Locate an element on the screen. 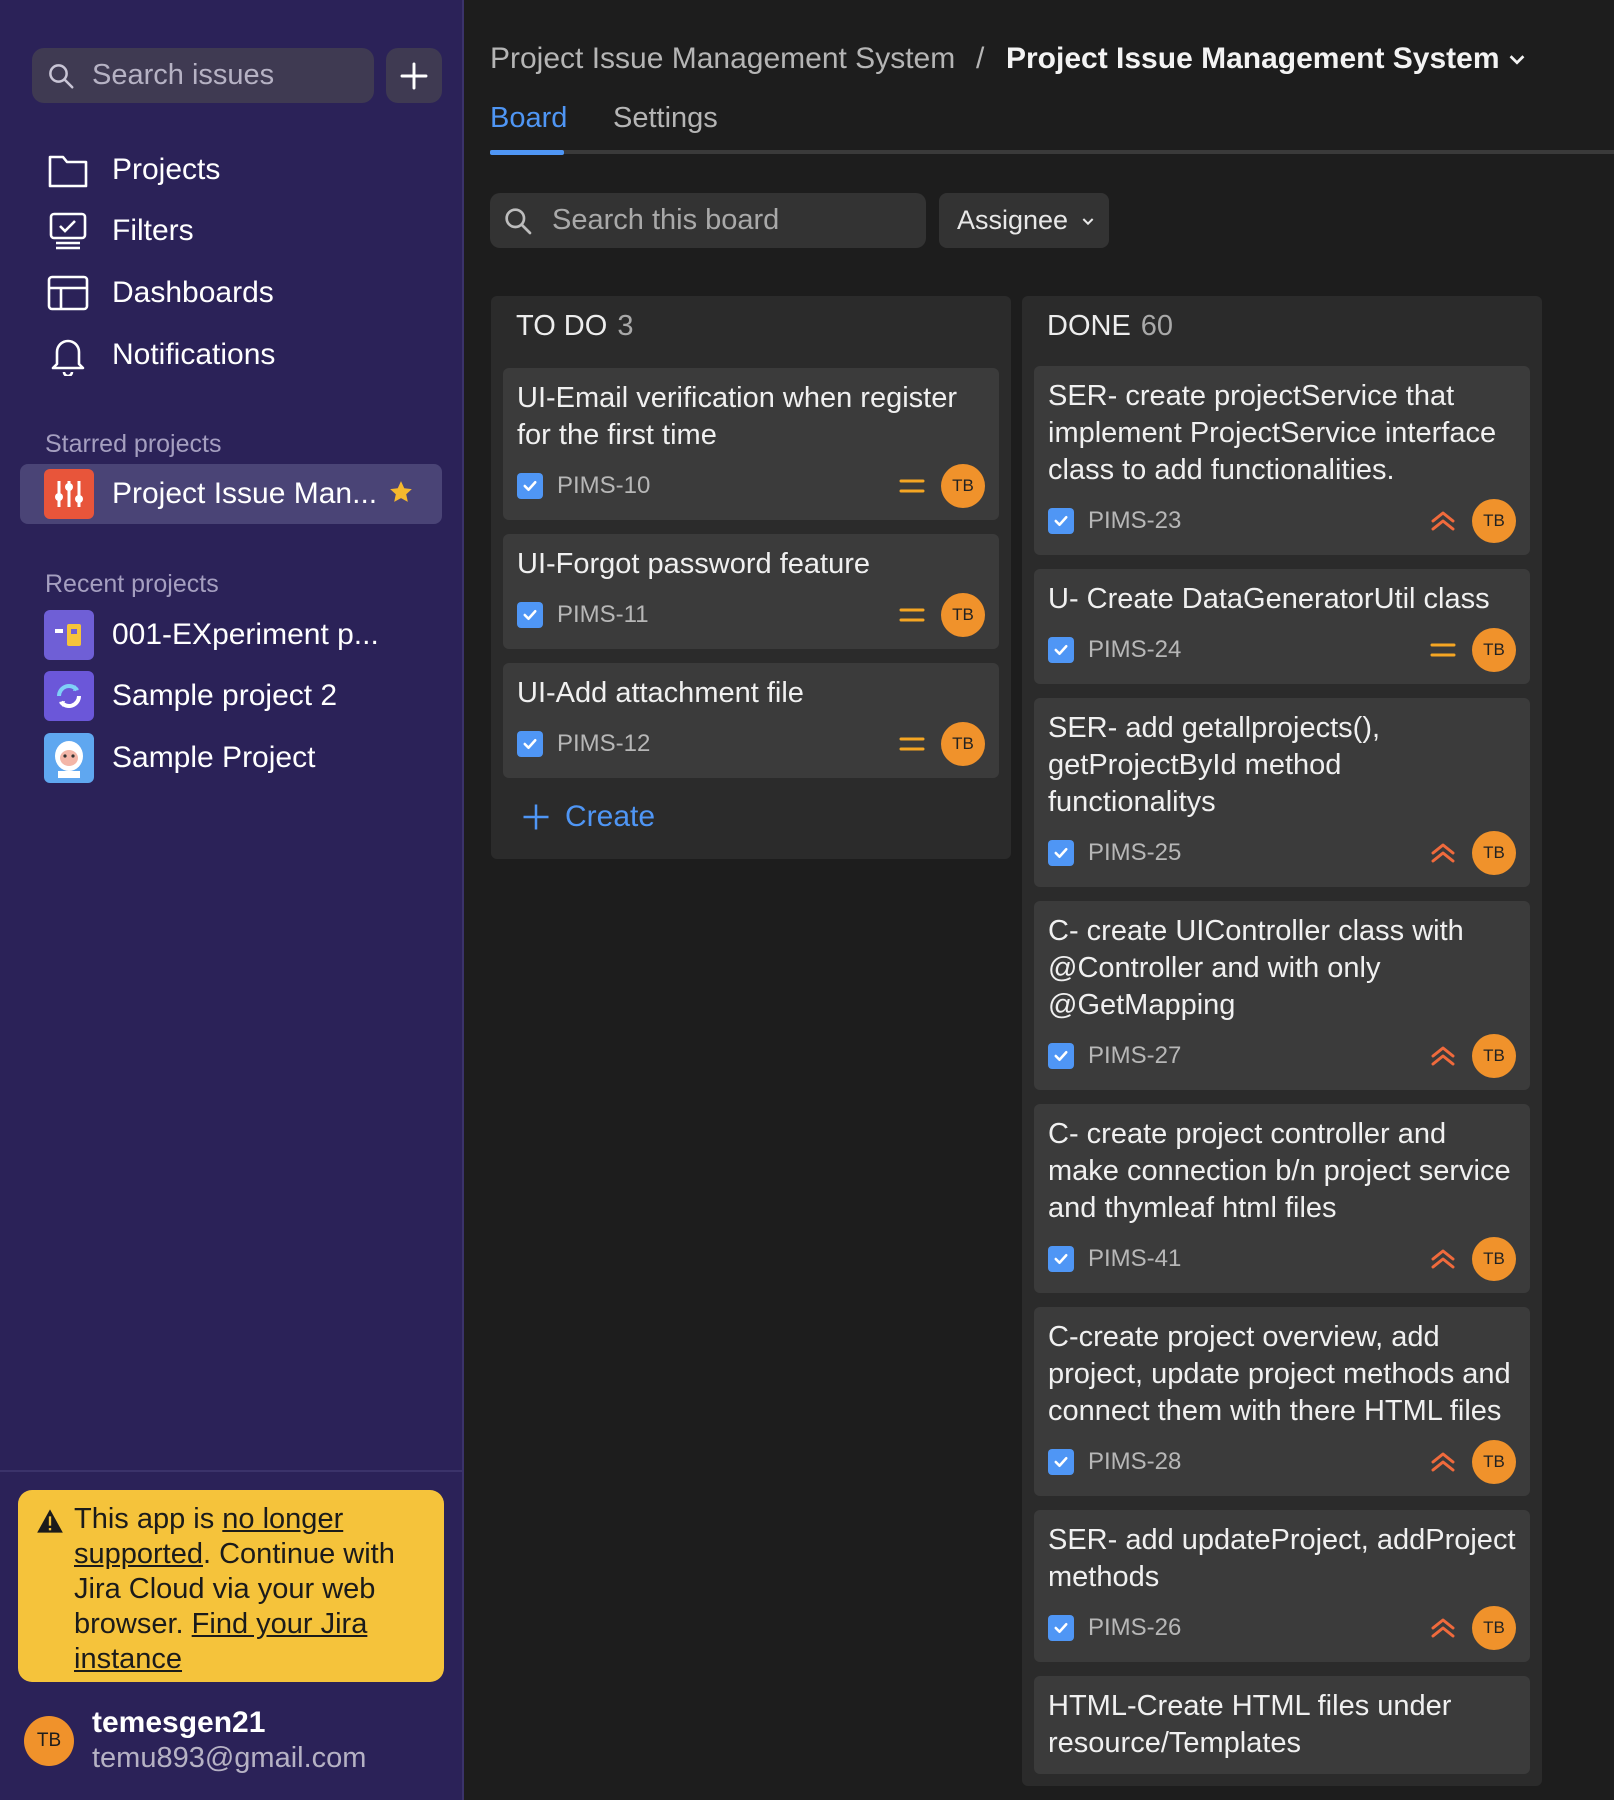  issue-meta: PIMS-11 TB is located at coordinates (751, 615).